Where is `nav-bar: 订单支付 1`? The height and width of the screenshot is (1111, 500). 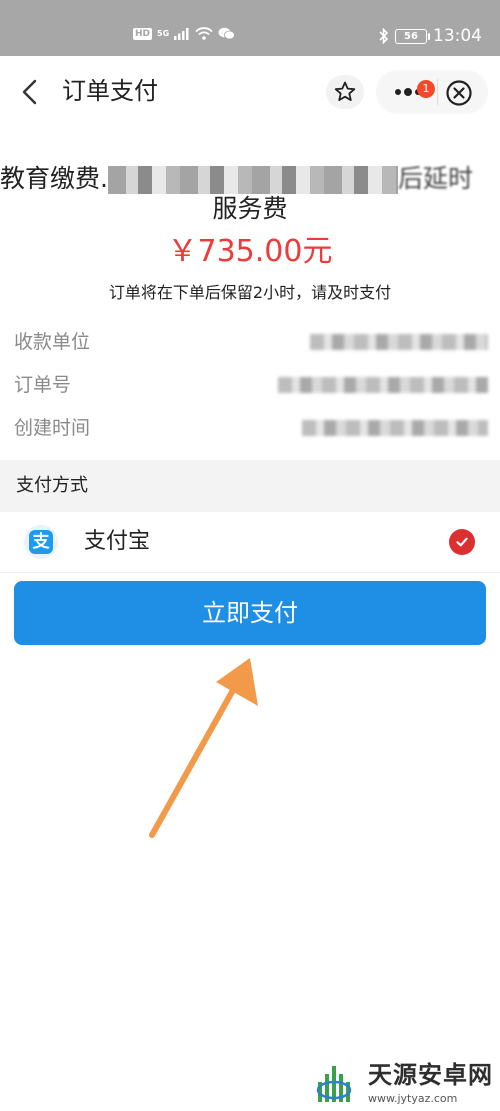 nav-bar: 订单支付 1 is located at coordinates (250, 92).